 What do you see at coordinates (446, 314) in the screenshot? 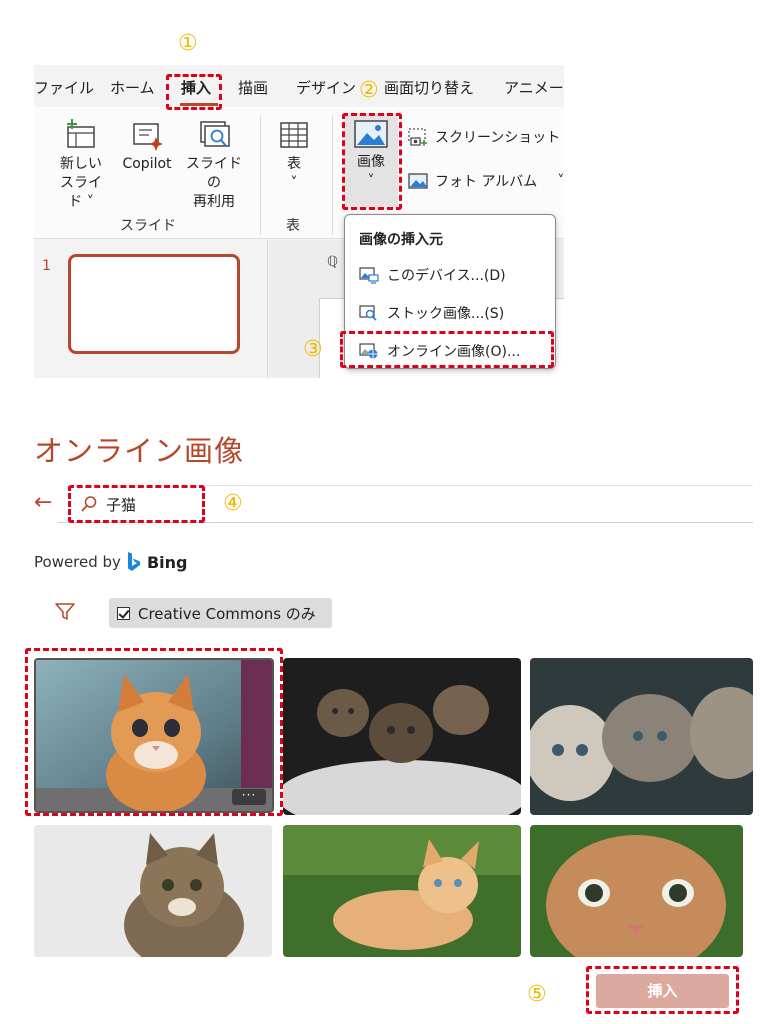
I see `menu-item-label: ストック画像...(S)` at bounding box center [446, 314].